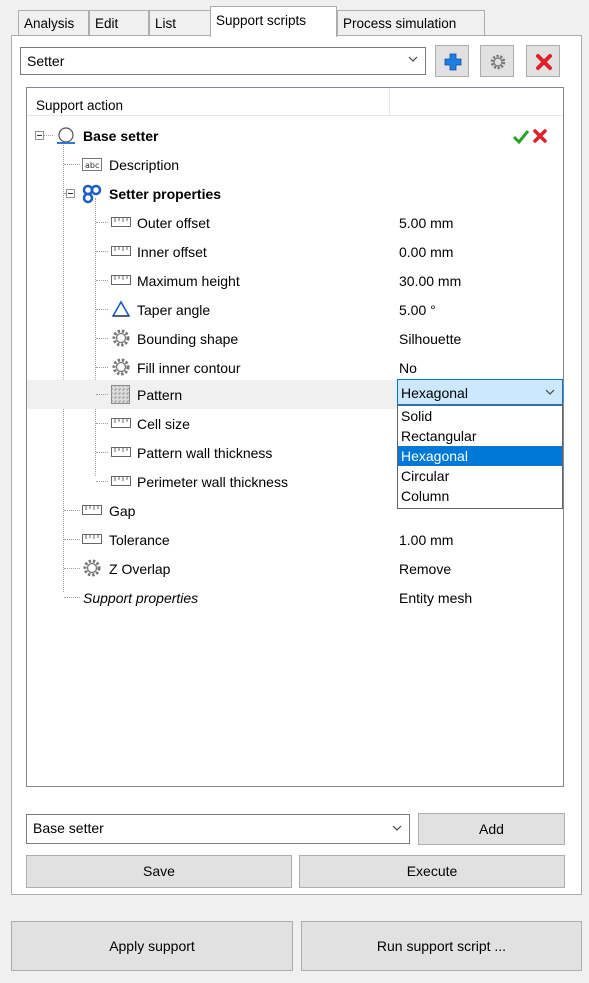 The height and width of the screenshot is (983, 589). I want to click on tab-list: List, so click(180, 22).